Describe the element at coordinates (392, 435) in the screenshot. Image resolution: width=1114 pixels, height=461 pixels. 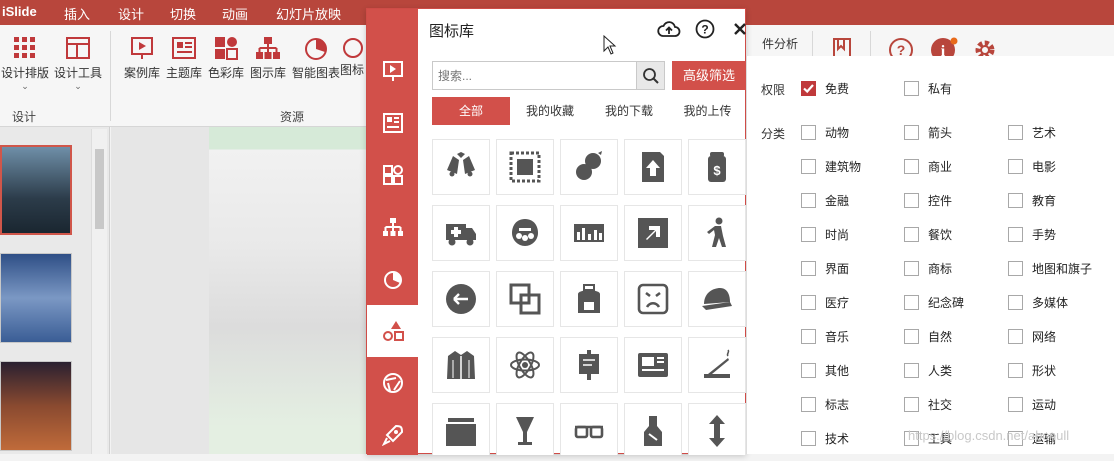
I see `nav-rocket` at that location.